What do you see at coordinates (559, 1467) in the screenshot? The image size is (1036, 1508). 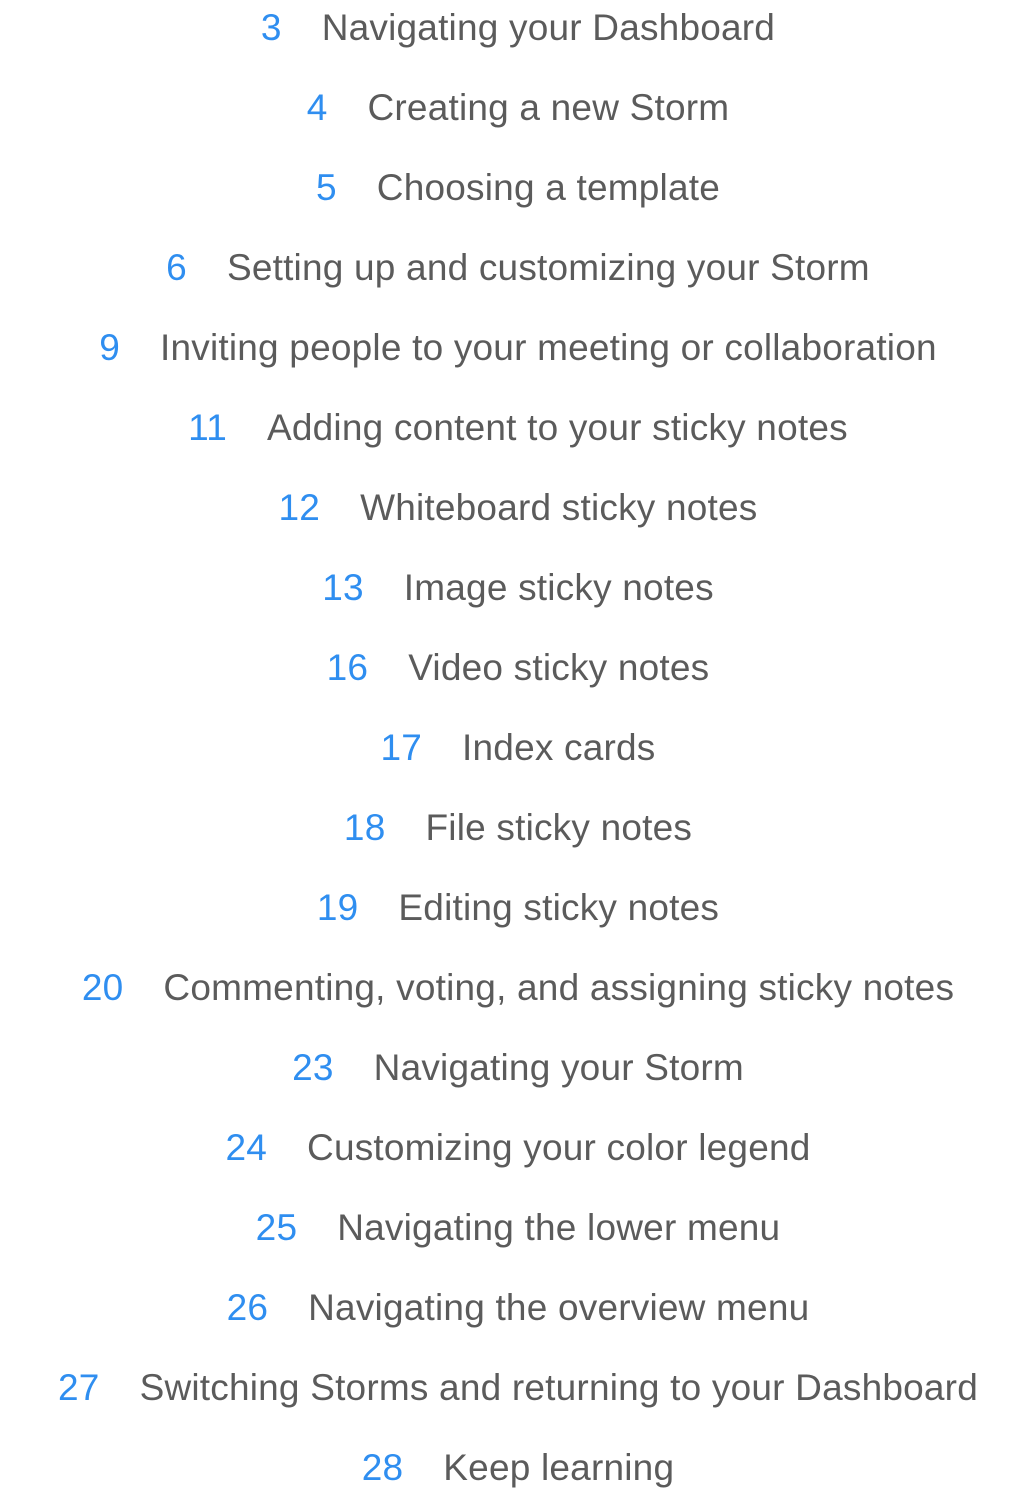 I see `toc-entry-title: Keep learning` at bounding box center [559, 1467].